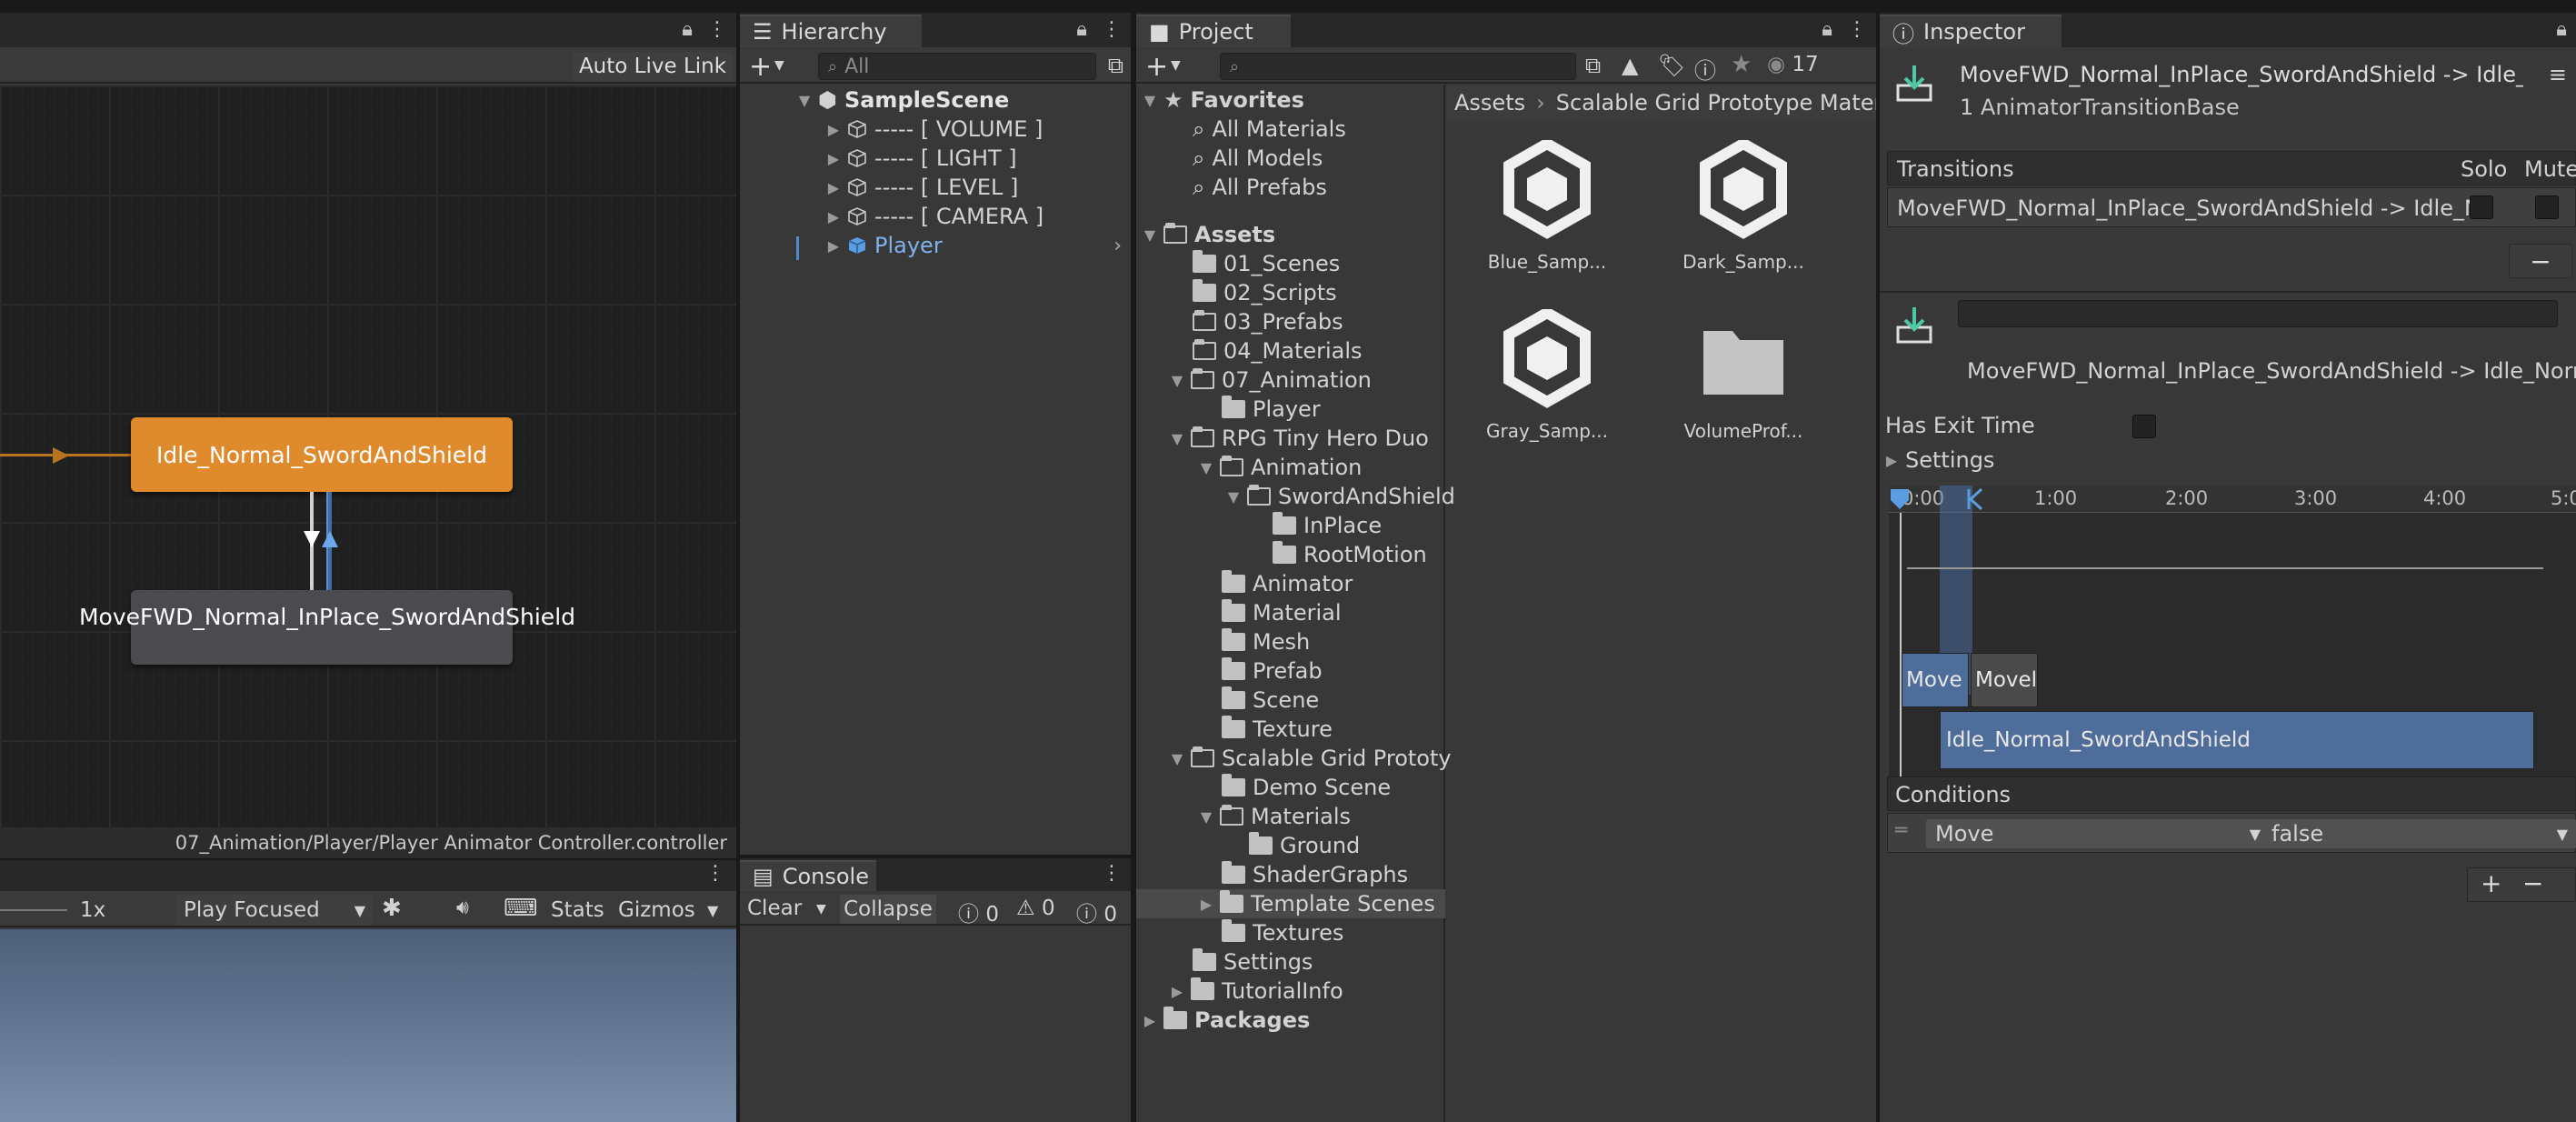 The height and width of the screenshot is (1122, 2576). What do you see at coordinates (936, 1024) in the screenshot?
I see `console-log-area` at bounding box center [936, 1024].